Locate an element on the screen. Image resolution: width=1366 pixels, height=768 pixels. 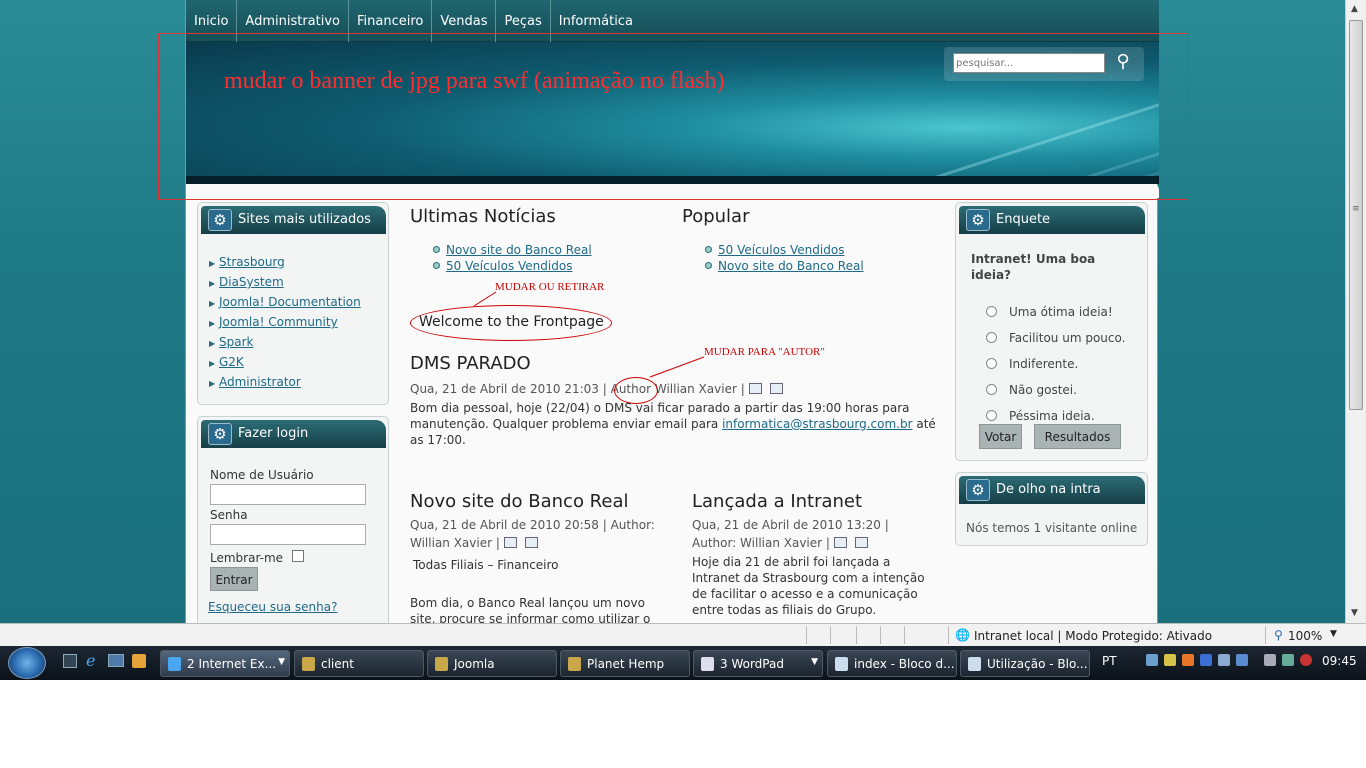
password-label: Senha is located at coordinates (229, 515).